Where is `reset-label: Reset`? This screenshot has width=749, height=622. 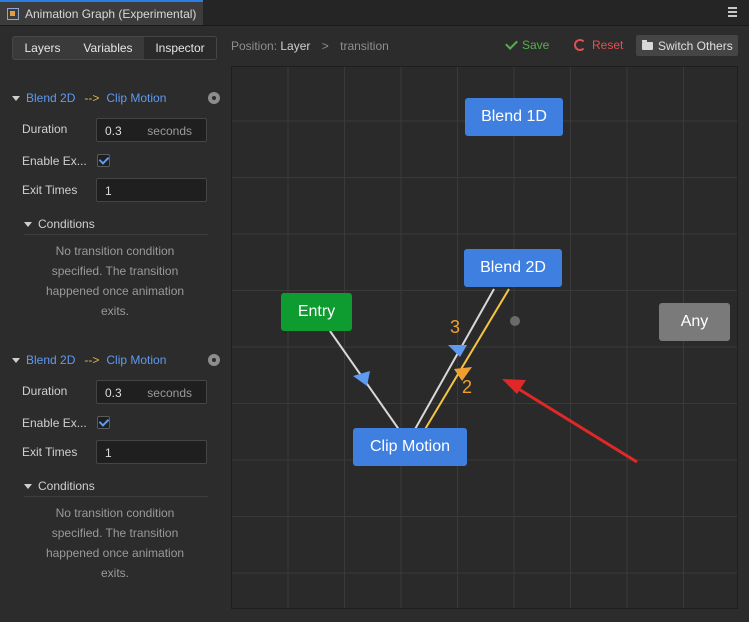 reset-label: Reset is located at coordinates (608, 45).